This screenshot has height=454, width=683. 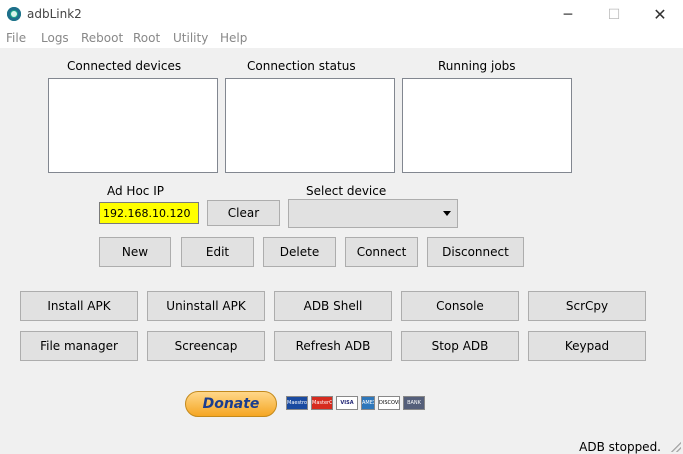 I want to click on amex-card-icon: AMEX, so click(x=368, y=403).